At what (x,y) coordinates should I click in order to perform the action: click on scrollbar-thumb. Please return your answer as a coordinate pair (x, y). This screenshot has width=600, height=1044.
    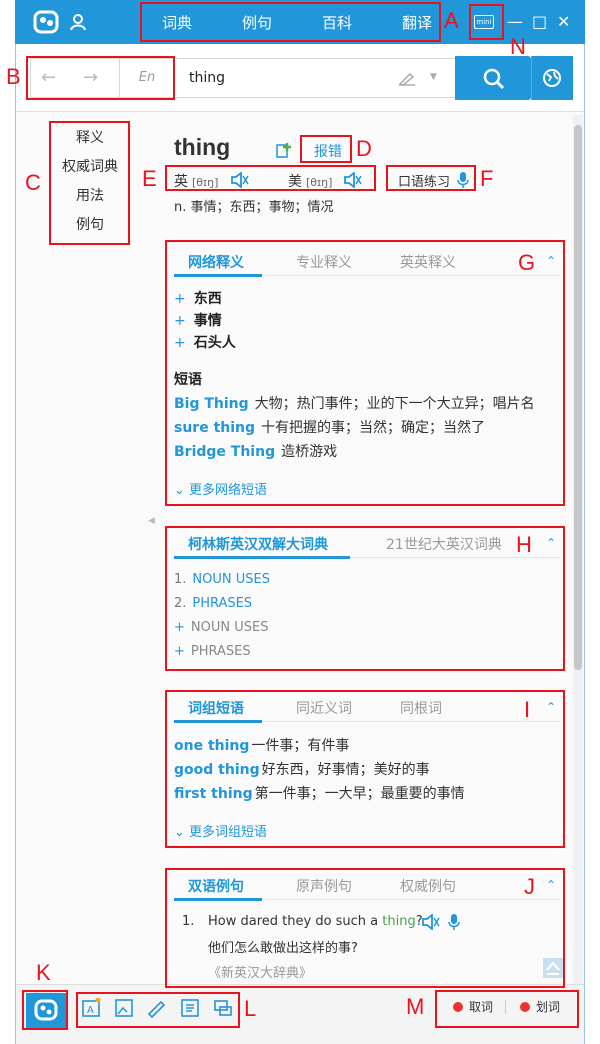
    Looking at the image, I should click on (578, 397).